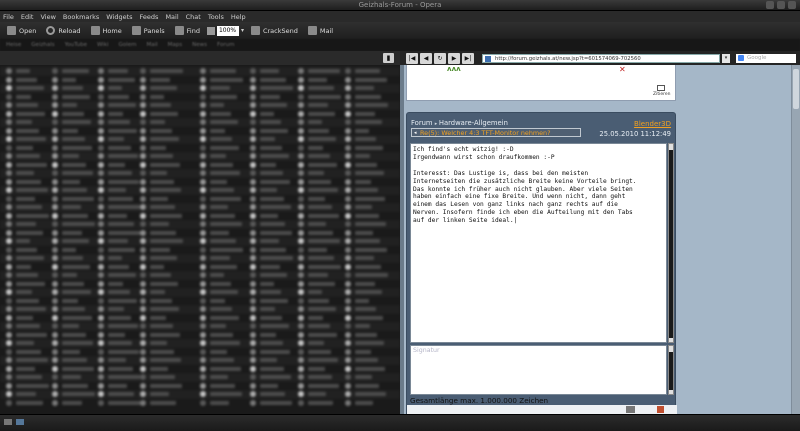 This screenshot has height=431, width=800. I want to click on menu-help: Help, so click(238, 17).